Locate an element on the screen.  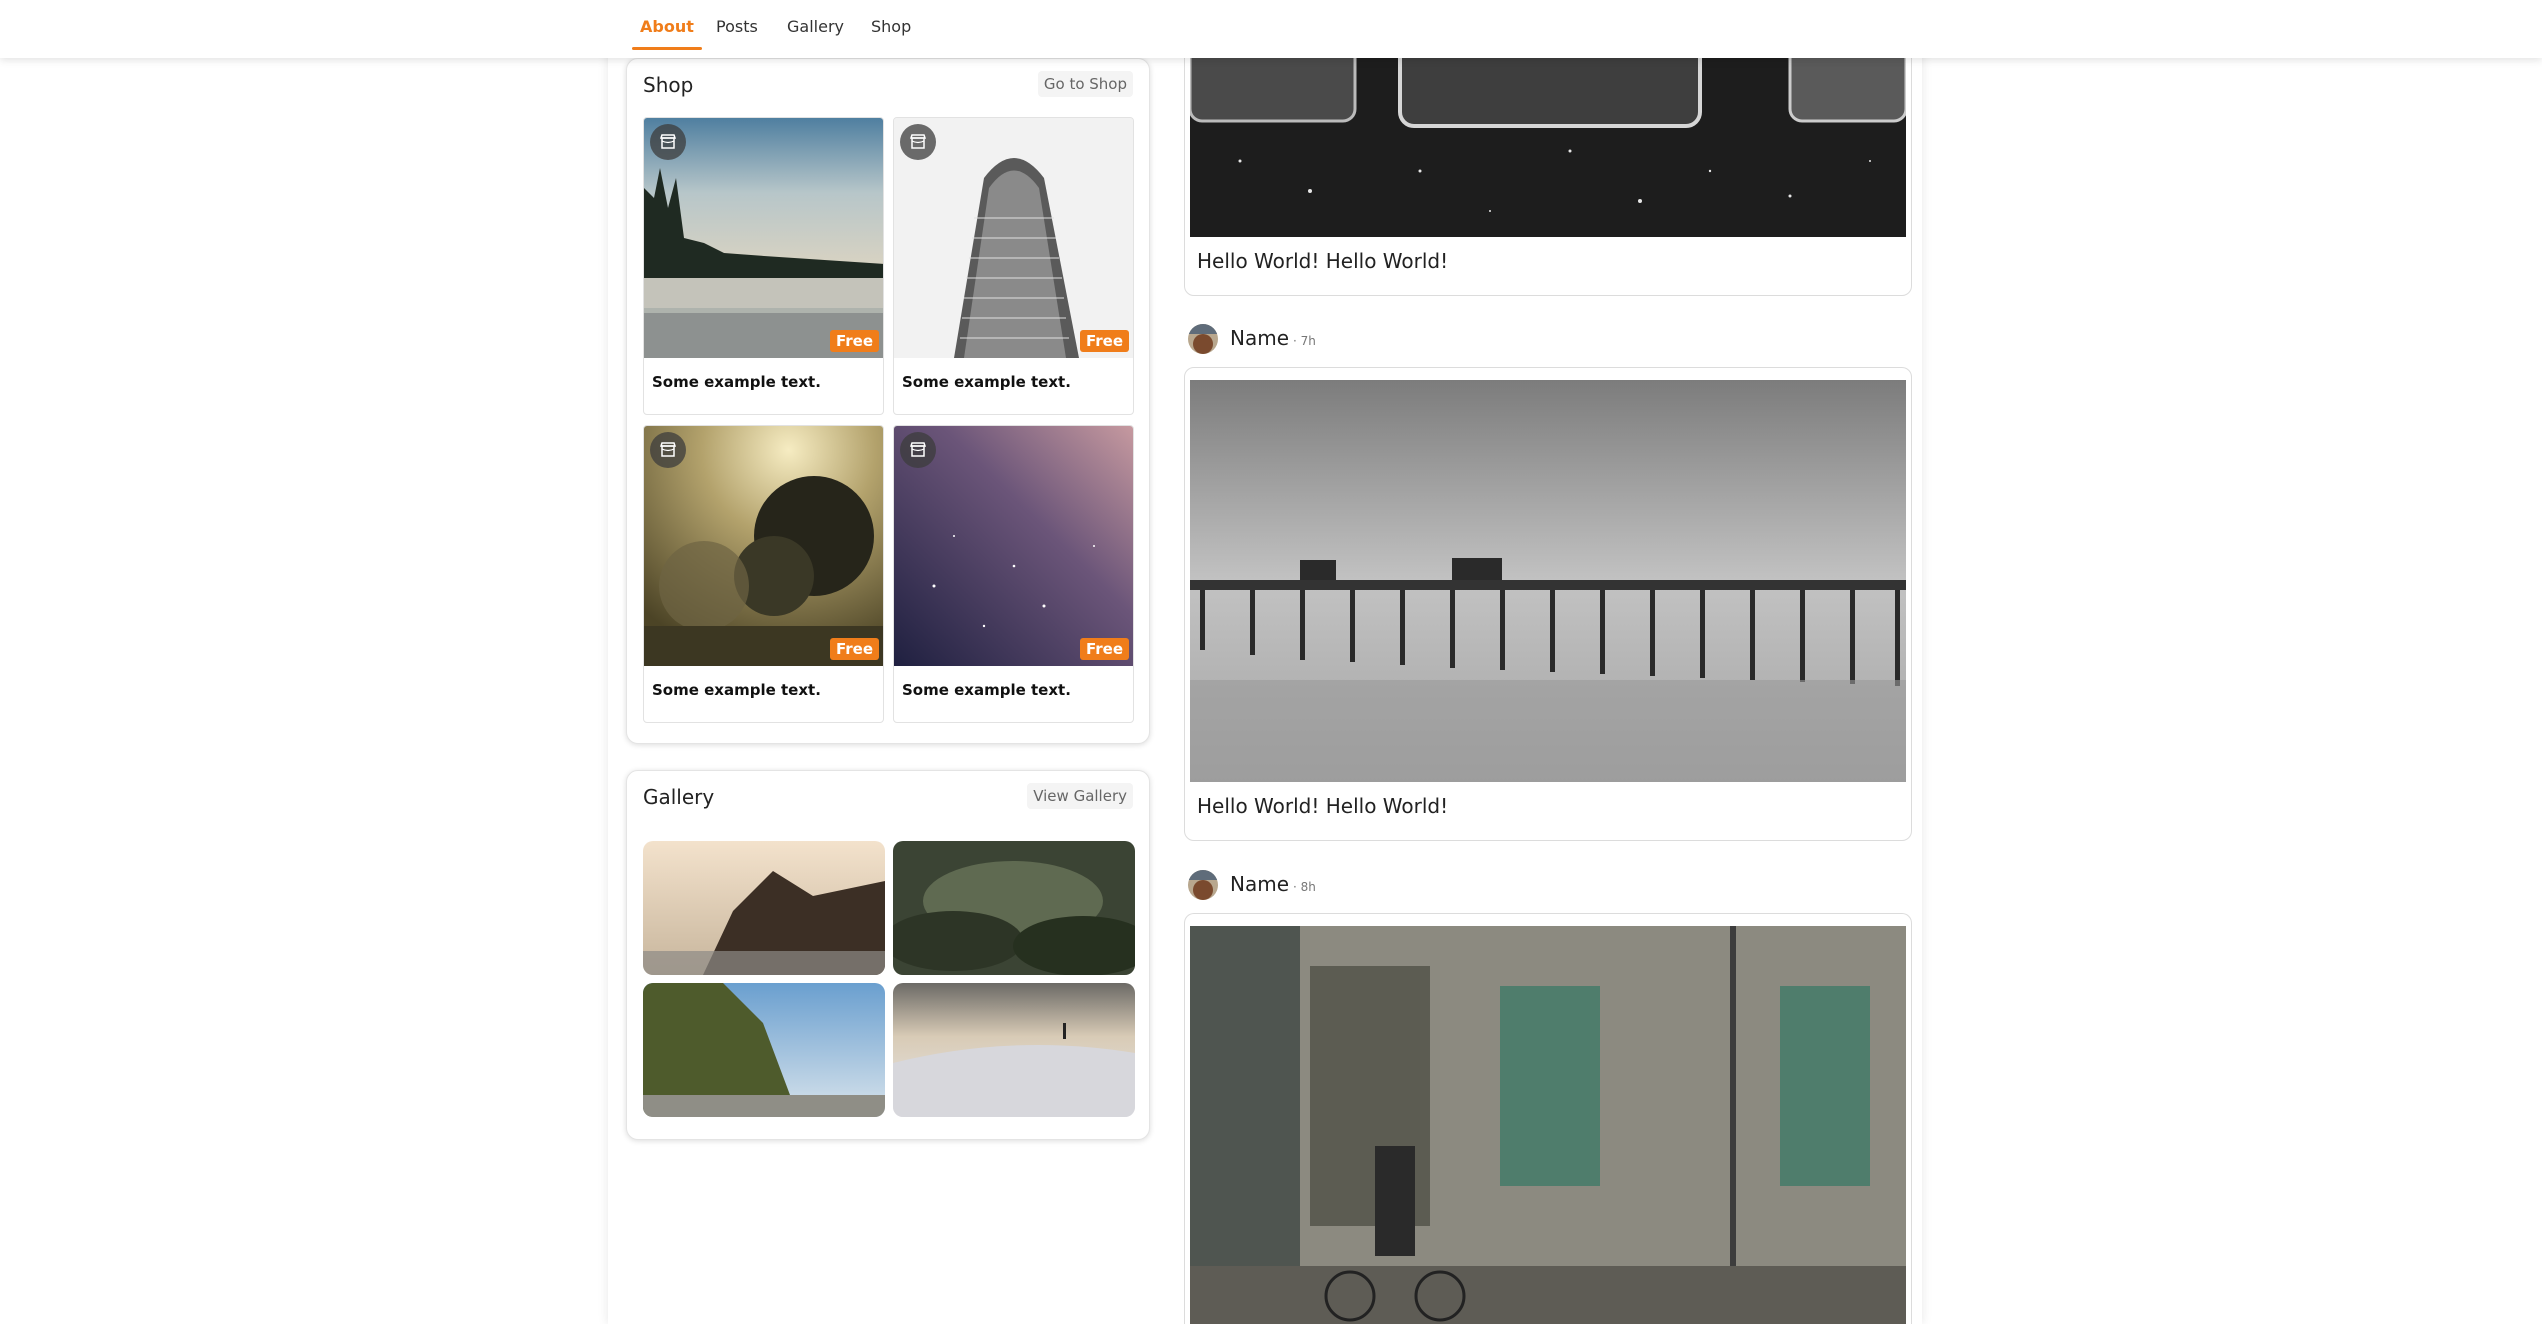
tab-shop-label: Shop is located at coordinates (891, 26).